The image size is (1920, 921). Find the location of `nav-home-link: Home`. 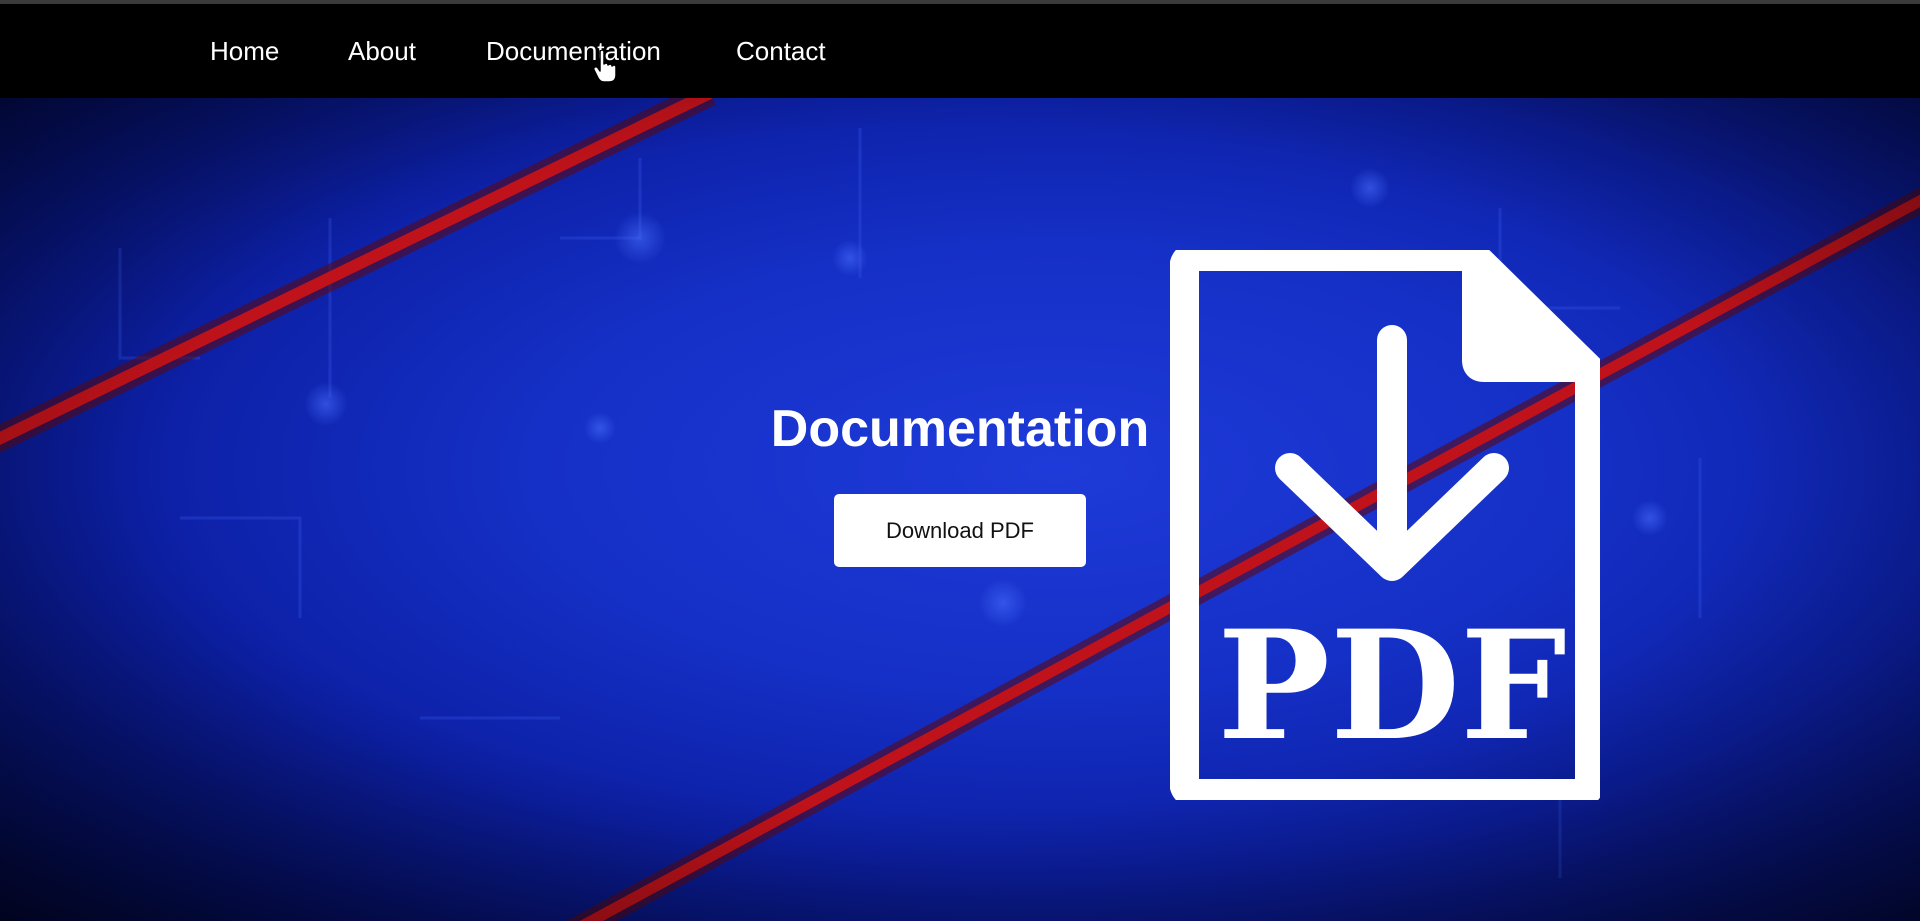

nav-home-link: Home is located at coordinates (244, 51).